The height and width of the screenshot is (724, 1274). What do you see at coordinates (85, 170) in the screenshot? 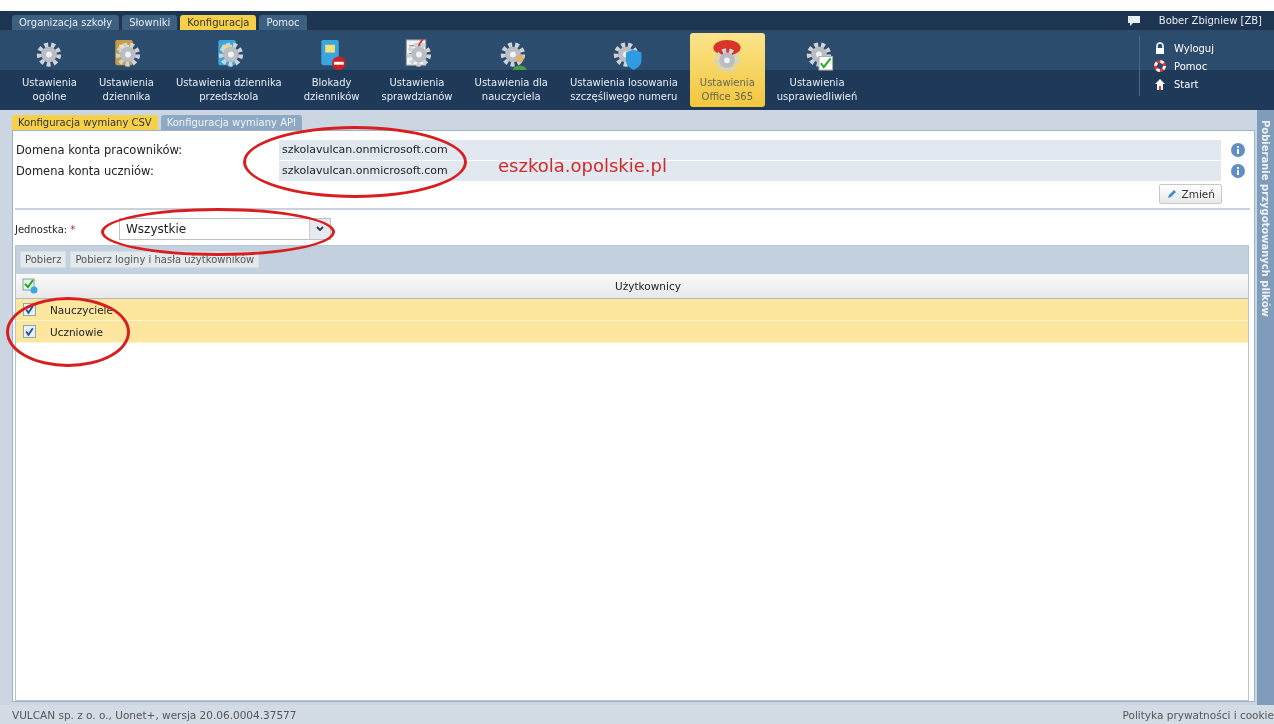
I see `field-label: Domena konta uczniów:` at bounding box center [85, 170].